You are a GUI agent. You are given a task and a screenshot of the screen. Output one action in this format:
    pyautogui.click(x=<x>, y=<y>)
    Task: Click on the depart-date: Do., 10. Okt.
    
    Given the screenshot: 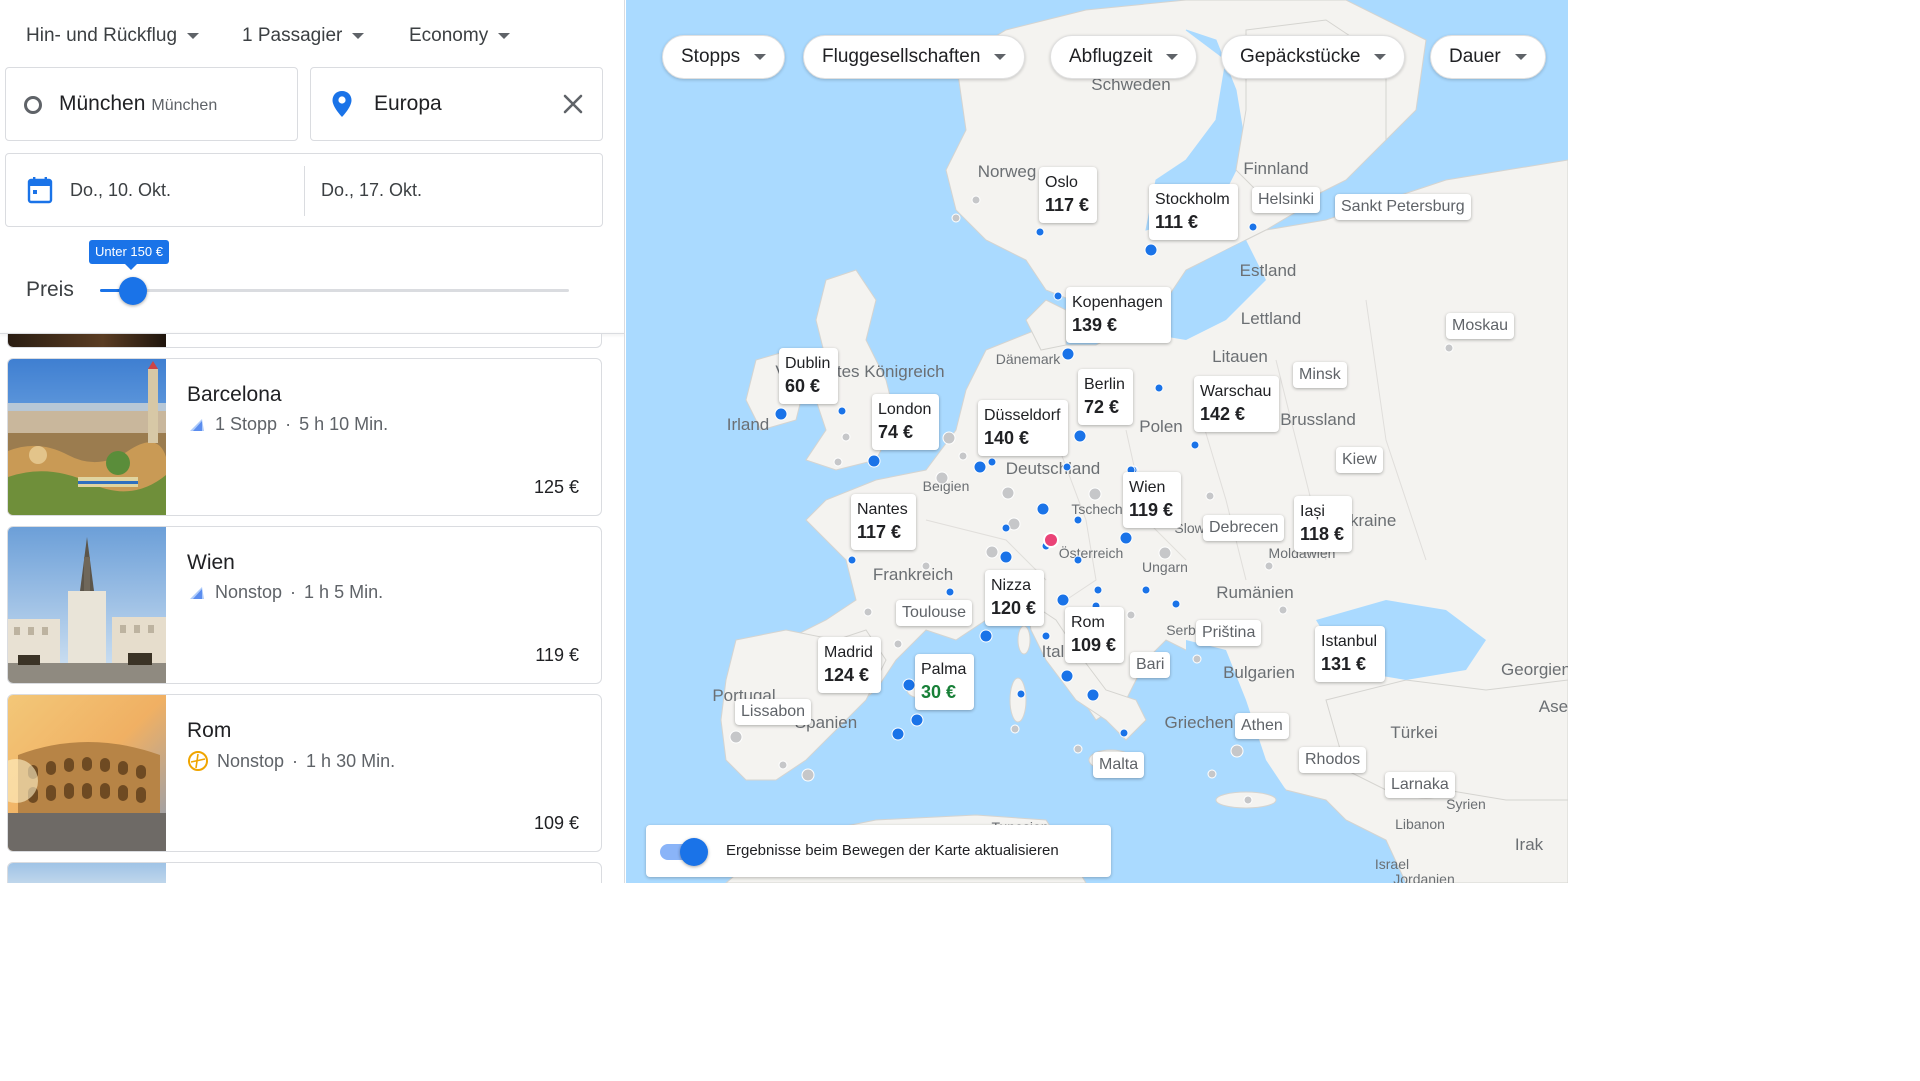 What is the action you would take?
    pyautogui.click(x=120, y=190)
    